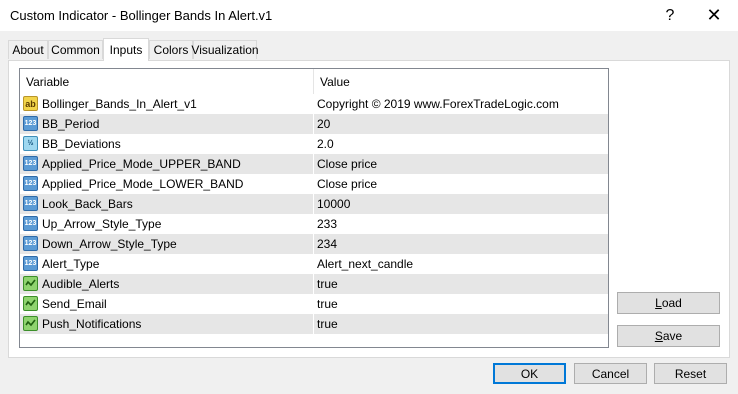 Image resolution: width=738 pixels, height=394 pixels. Describe the element at coordinates (81, 144) in the screenshot. I see `variable-name: BB_Deviations` at that location.